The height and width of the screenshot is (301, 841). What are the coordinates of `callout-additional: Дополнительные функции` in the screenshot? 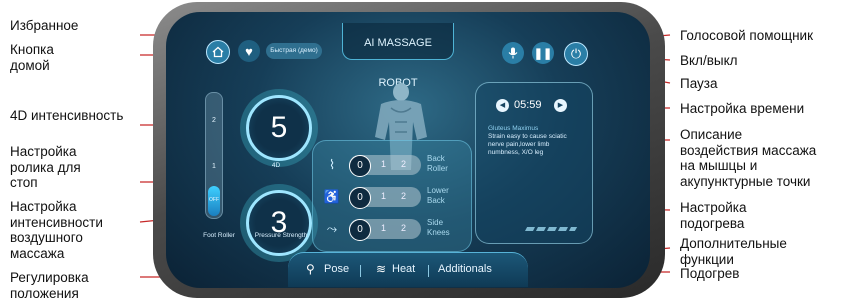 It's located at (733, 251).